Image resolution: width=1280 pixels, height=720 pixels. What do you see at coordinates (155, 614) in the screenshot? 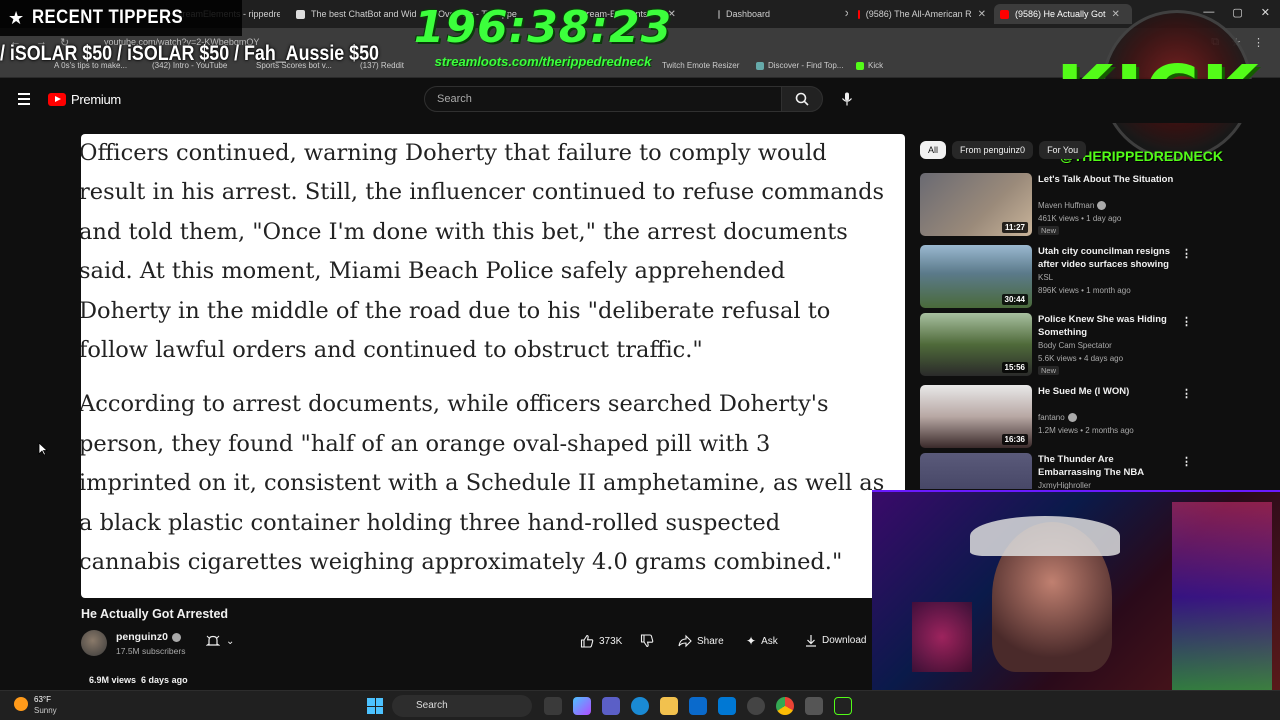
I see `video-title: He Actually Got Arrested` at bounding box center [155, 614].